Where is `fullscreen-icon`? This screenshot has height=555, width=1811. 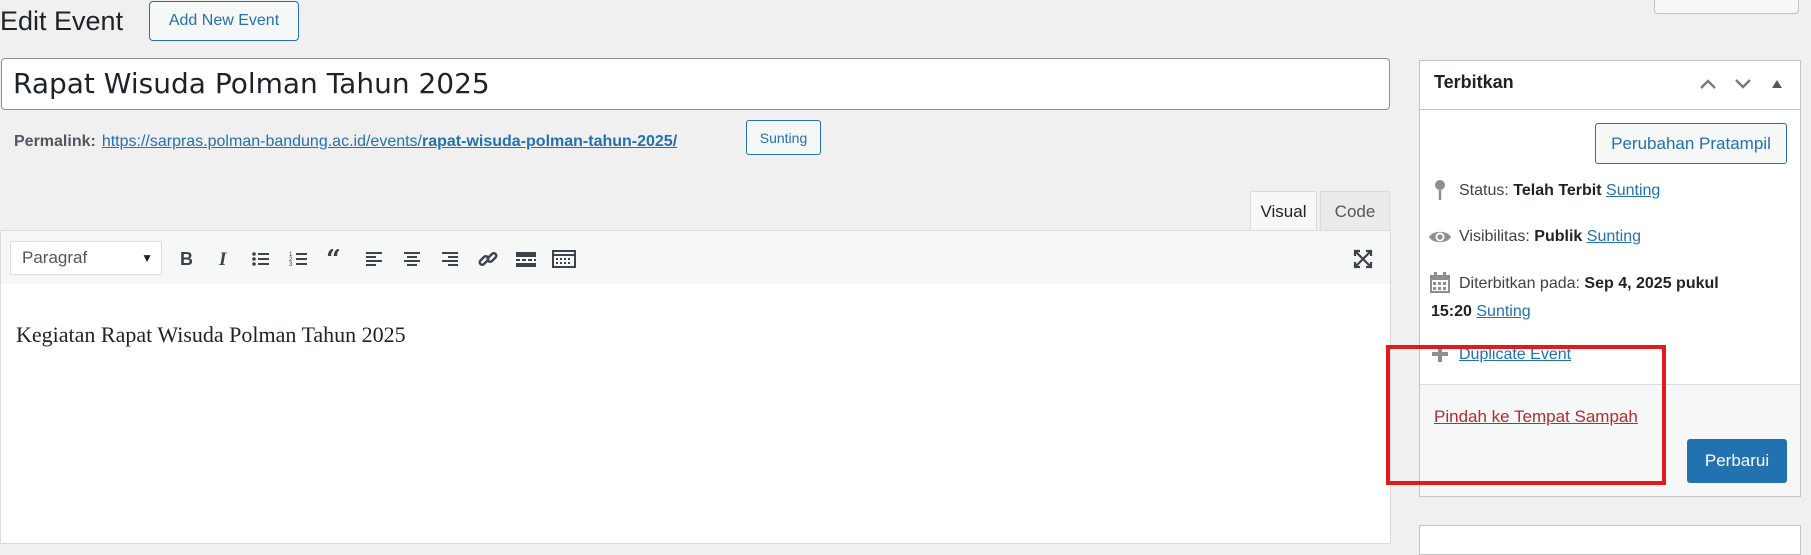
fullscreen-icon is located at coordinates (1363, 259).